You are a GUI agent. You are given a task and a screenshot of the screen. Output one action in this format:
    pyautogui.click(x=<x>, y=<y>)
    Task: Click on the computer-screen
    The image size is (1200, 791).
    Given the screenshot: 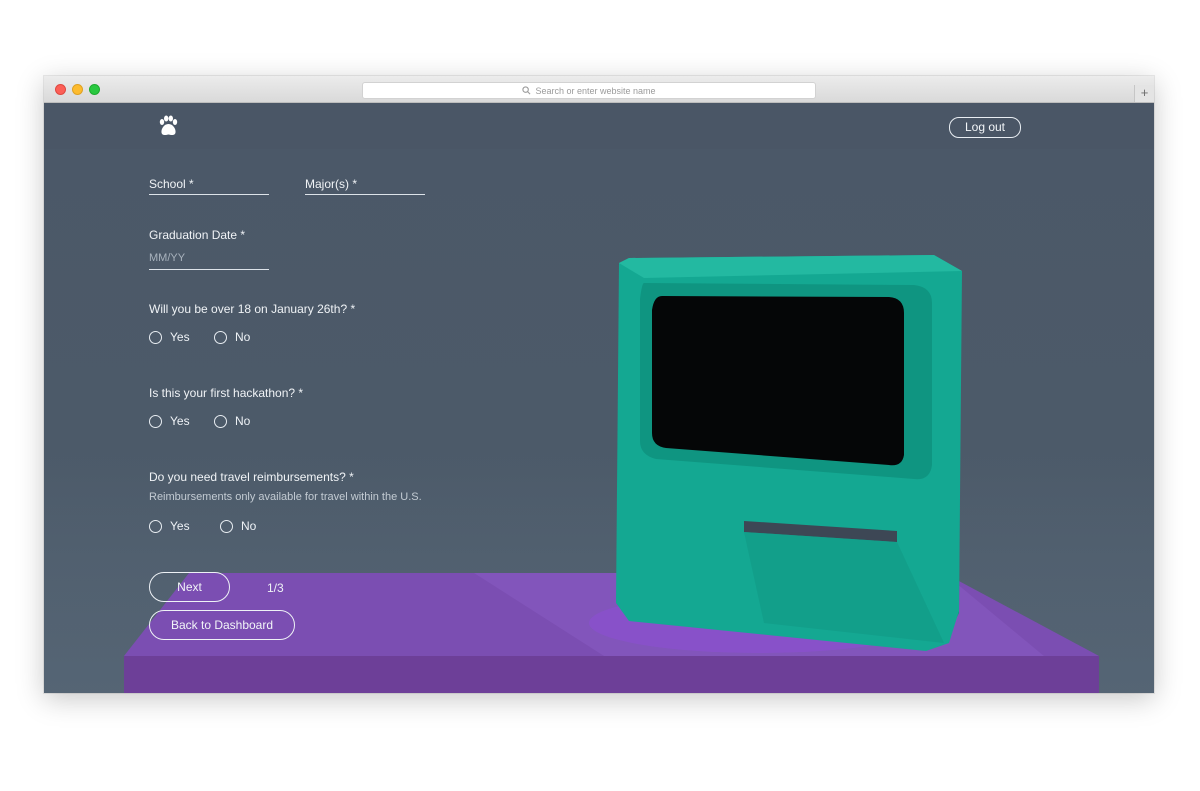 What is the action you would take?
    pyautogui.click(x=778, y=381)
    